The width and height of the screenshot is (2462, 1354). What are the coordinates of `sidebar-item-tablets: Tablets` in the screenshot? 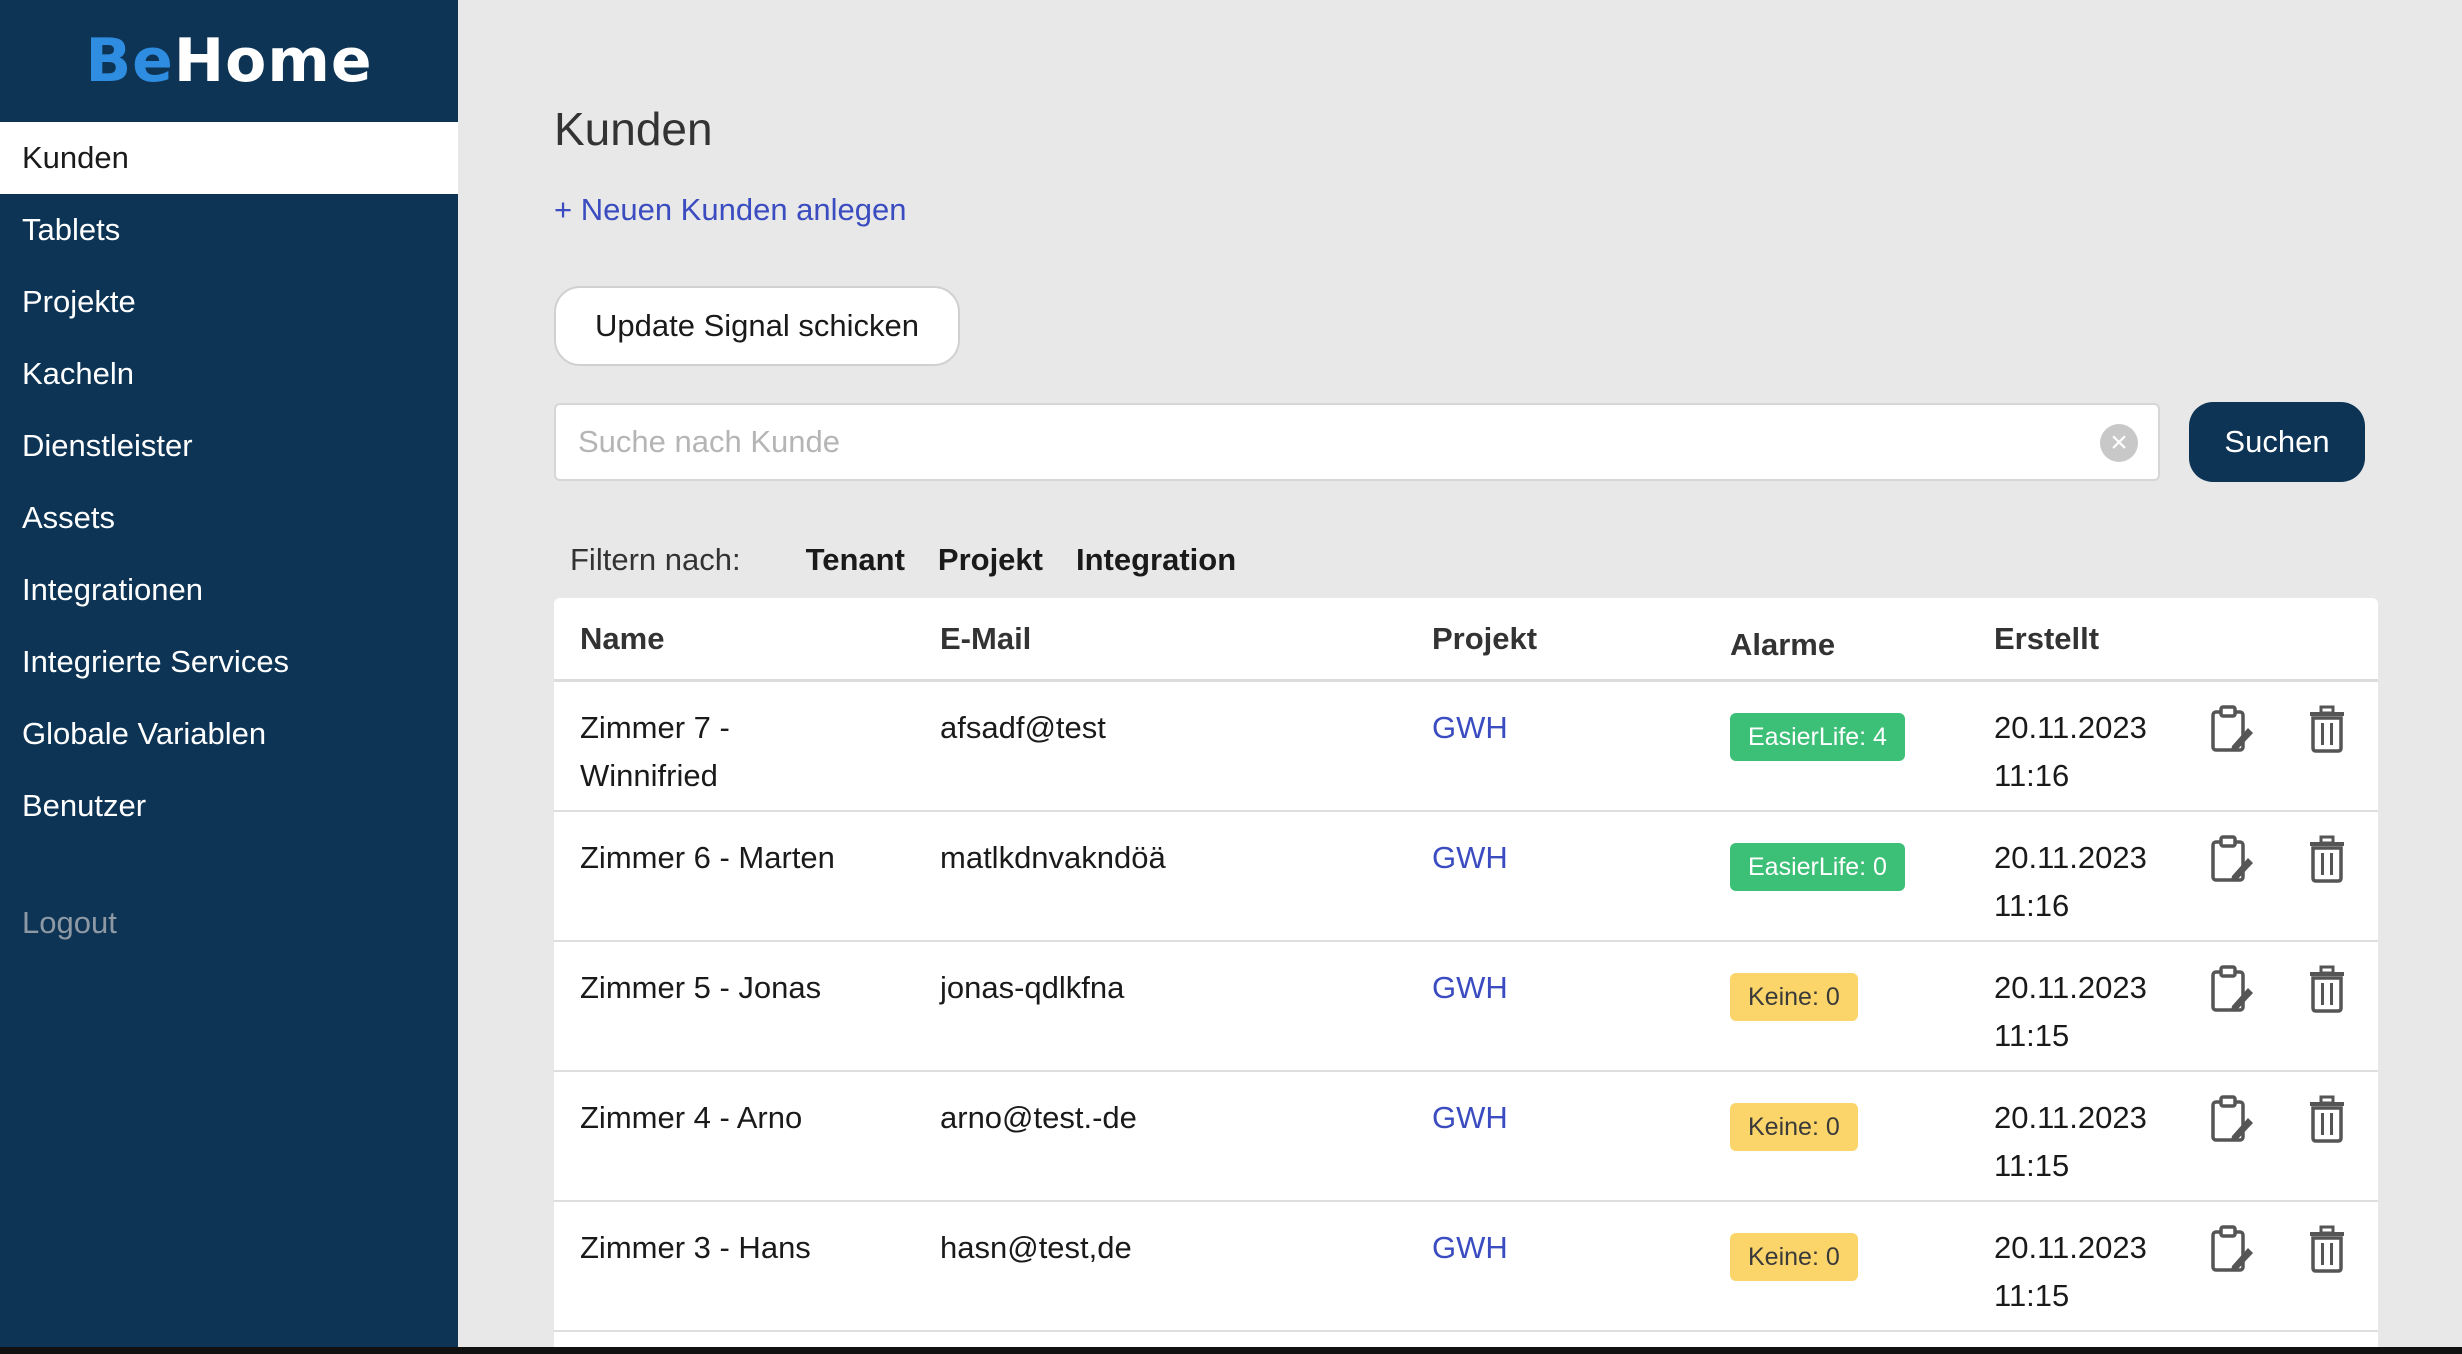 It's located at (229, 230).